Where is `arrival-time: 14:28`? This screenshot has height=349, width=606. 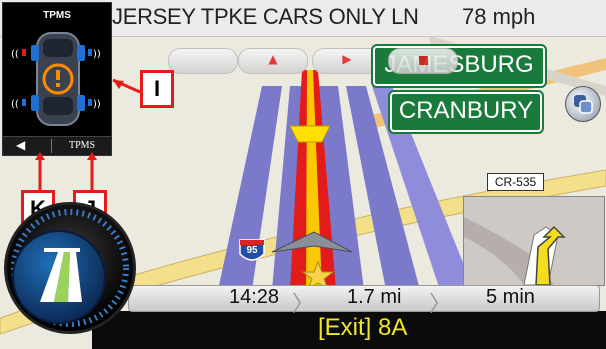
arrival-time: 14:28 is located at coordinates (254, 297).